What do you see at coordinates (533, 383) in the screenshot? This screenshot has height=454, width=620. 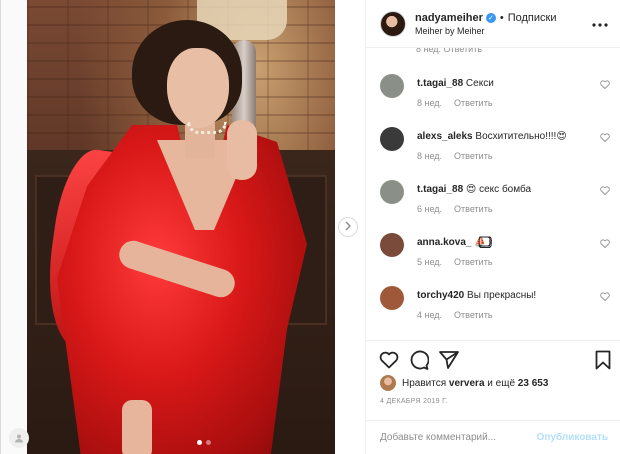 I see `likes-count: 23 653` at bounding box center [533, 383].